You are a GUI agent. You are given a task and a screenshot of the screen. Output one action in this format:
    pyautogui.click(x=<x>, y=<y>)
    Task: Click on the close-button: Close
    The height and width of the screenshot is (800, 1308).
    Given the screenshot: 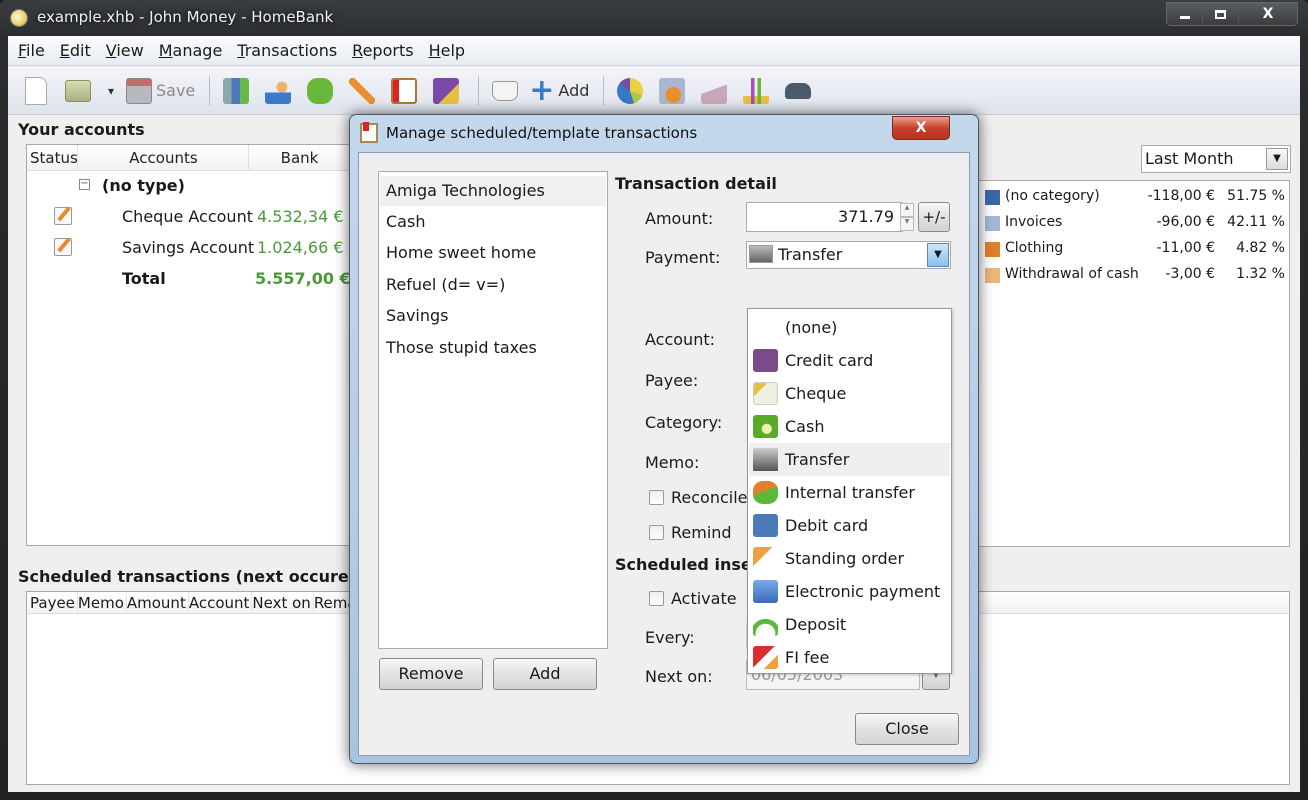 What is the action you would take?
    pyautogui.click(x=907, y=729)
    